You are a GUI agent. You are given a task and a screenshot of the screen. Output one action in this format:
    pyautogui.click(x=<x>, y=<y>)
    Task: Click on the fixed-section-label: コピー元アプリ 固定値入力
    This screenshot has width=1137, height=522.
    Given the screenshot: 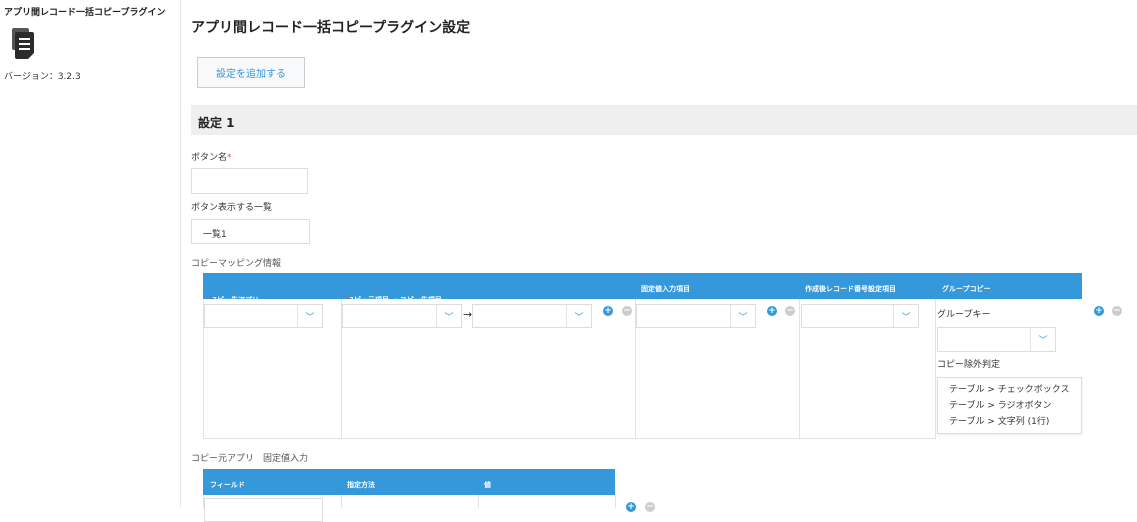 What is the action you would take?
    pyautogui.click(x=250, y=459)
    